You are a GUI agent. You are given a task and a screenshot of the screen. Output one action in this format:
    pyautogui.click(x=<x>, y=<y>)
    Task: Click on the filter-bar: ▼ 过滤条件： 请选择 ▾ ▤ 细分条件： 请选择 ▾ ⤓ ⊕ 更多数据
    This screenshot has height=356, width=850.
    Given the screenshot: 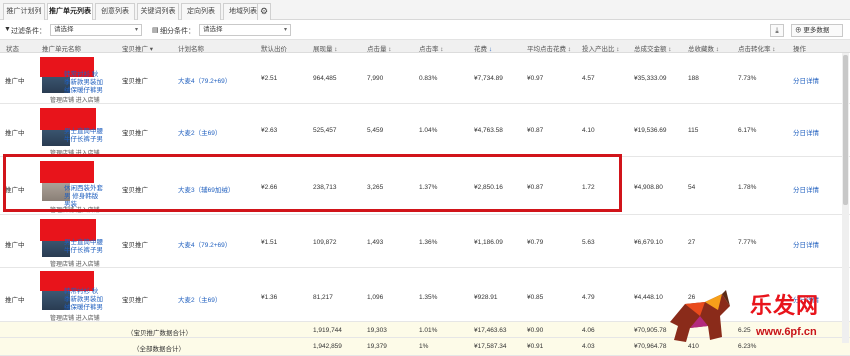 What is the action you would take?
    pyautogui.click(x=425, y=30)
    